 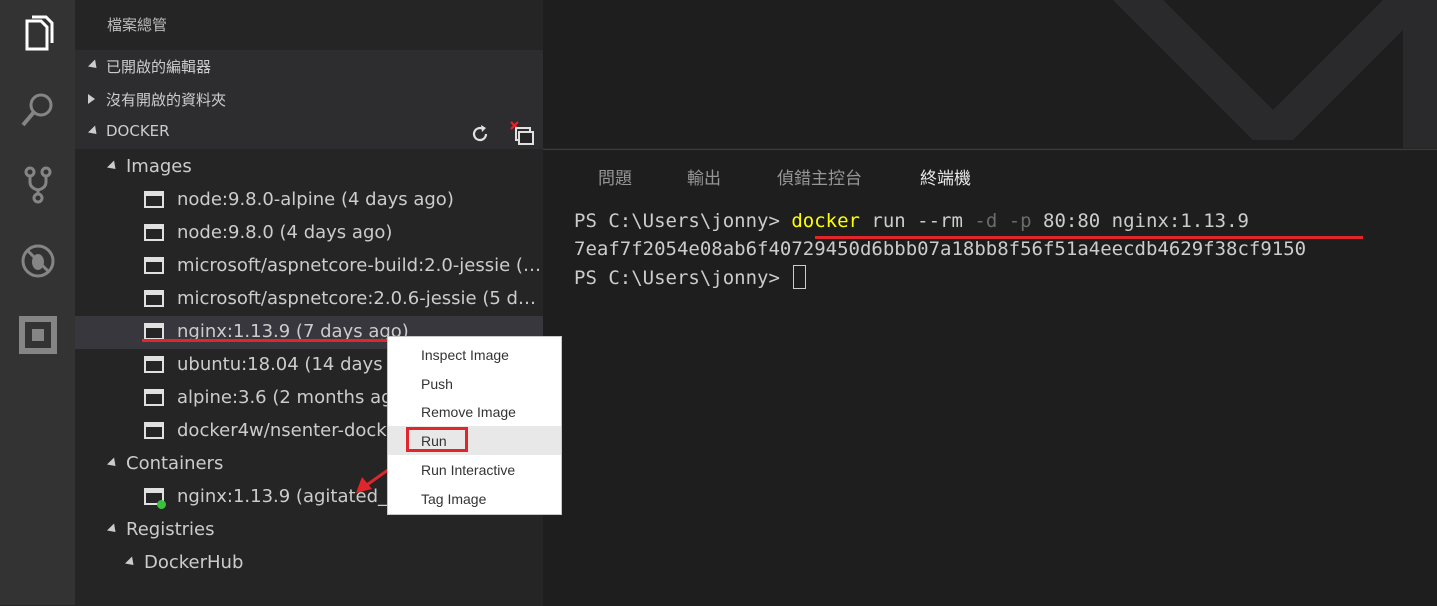 I want to click on menu-item-tag-image: Tag Image, so click(x=474, y=498).